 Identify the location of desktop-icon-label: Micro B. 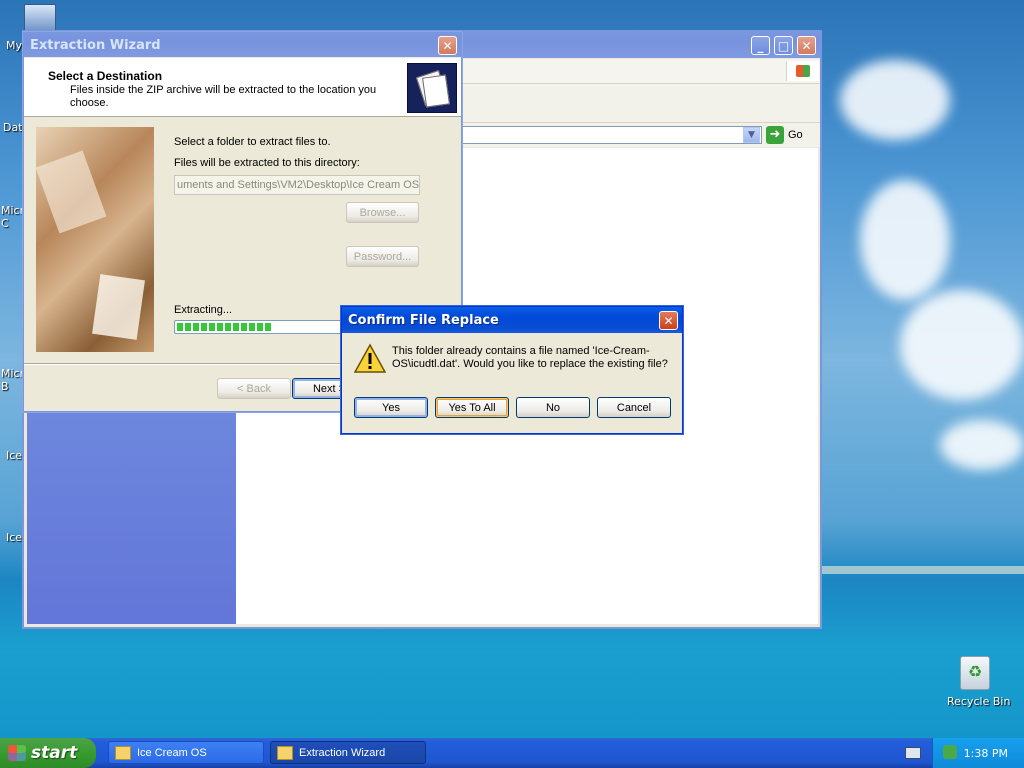
(16, 380).